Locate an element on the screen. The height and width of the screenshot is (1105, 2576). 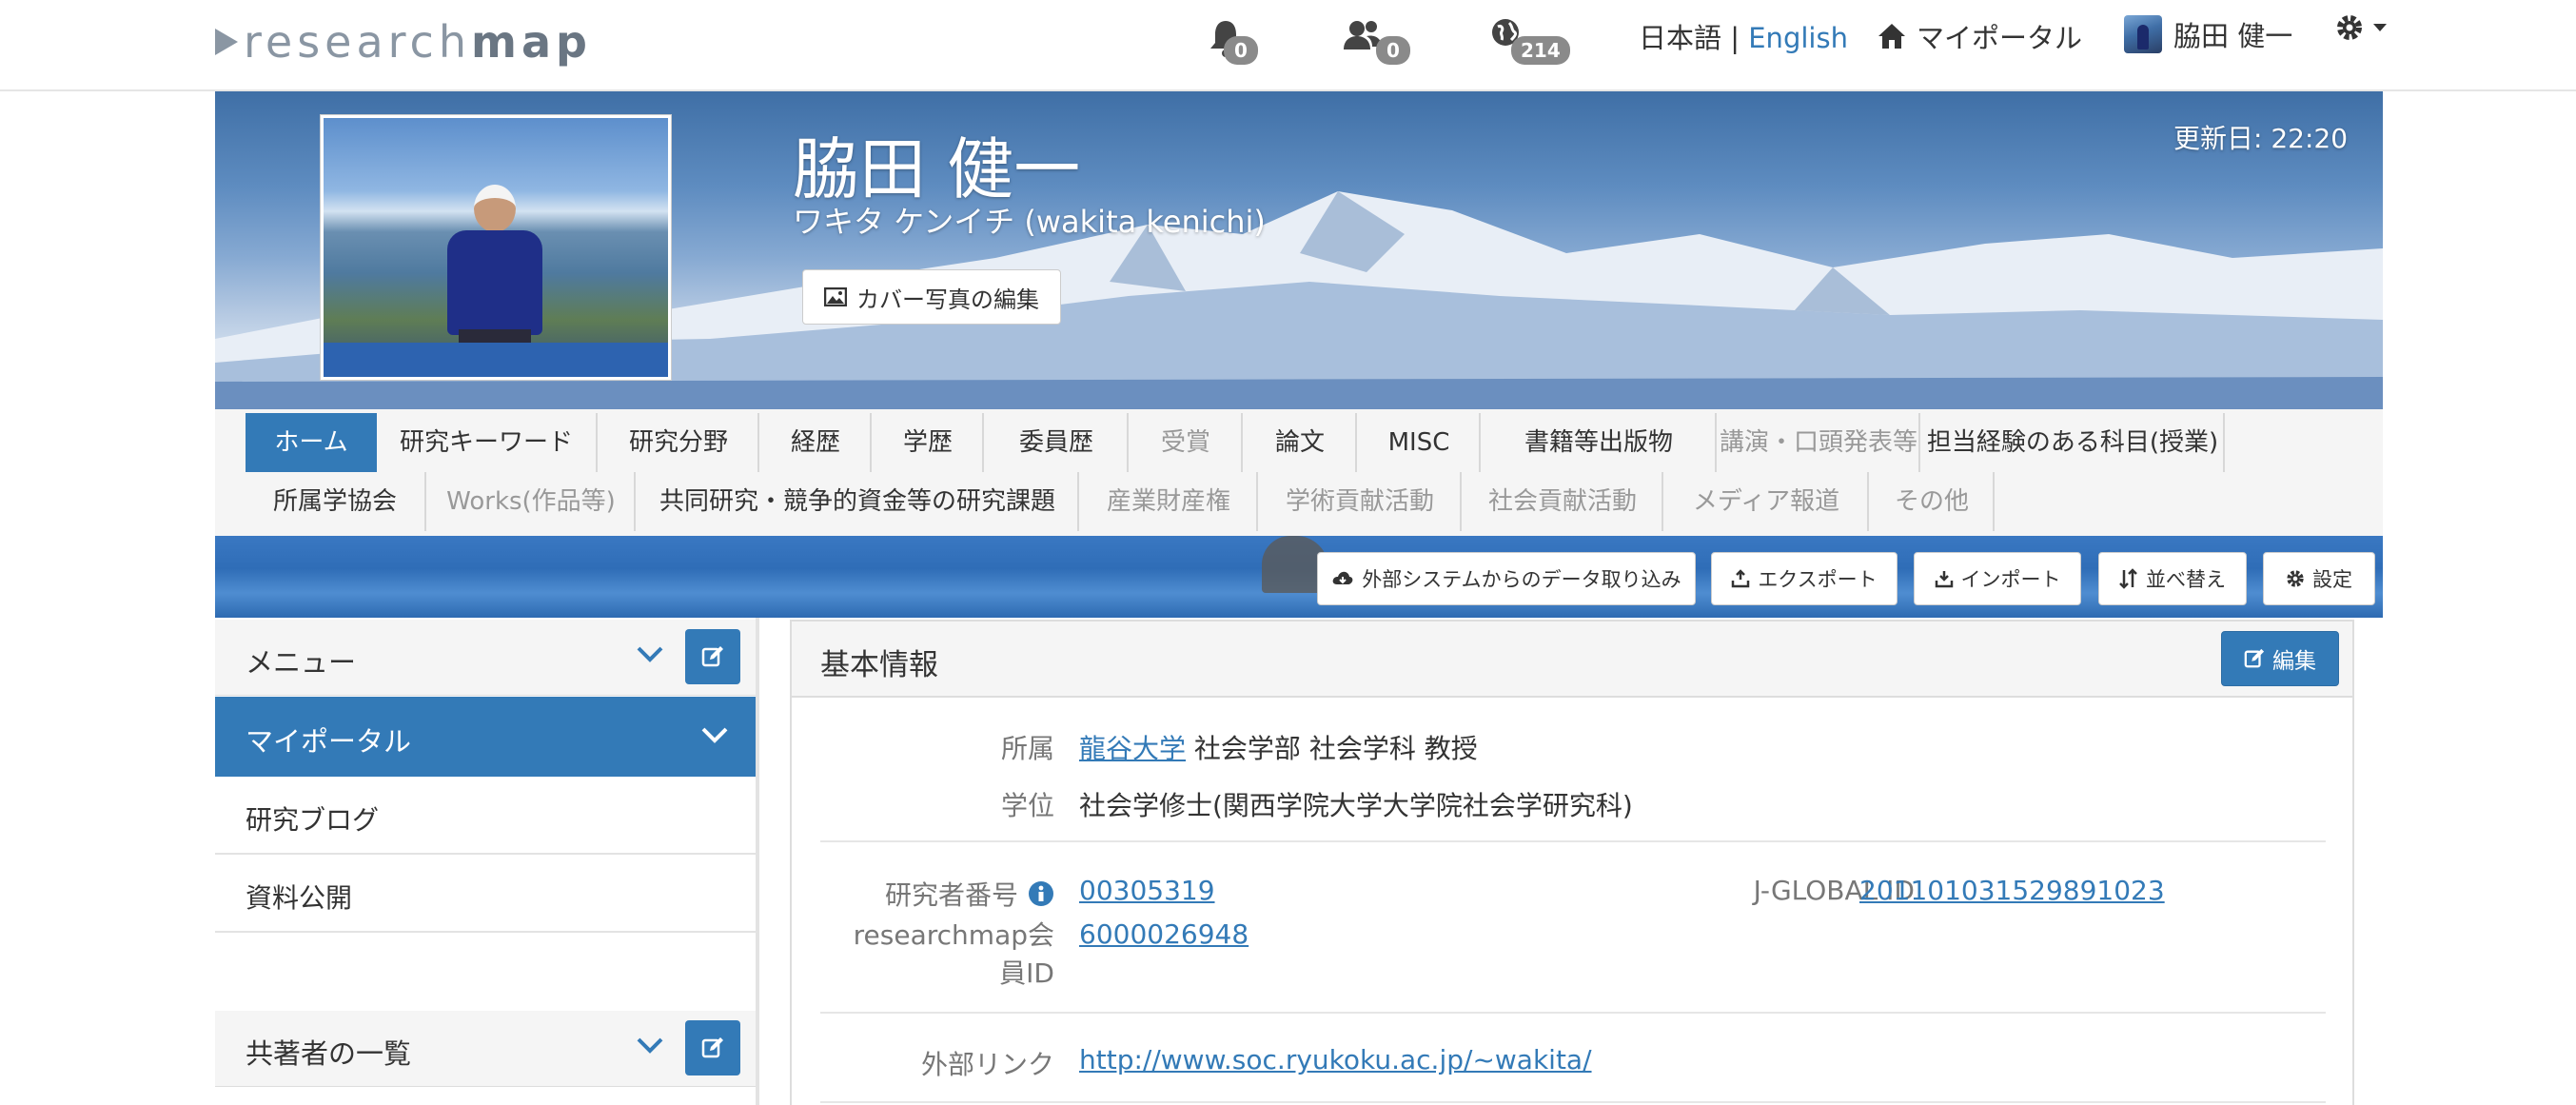
researchmap-logo: research map is located at coordinates (403, 41).